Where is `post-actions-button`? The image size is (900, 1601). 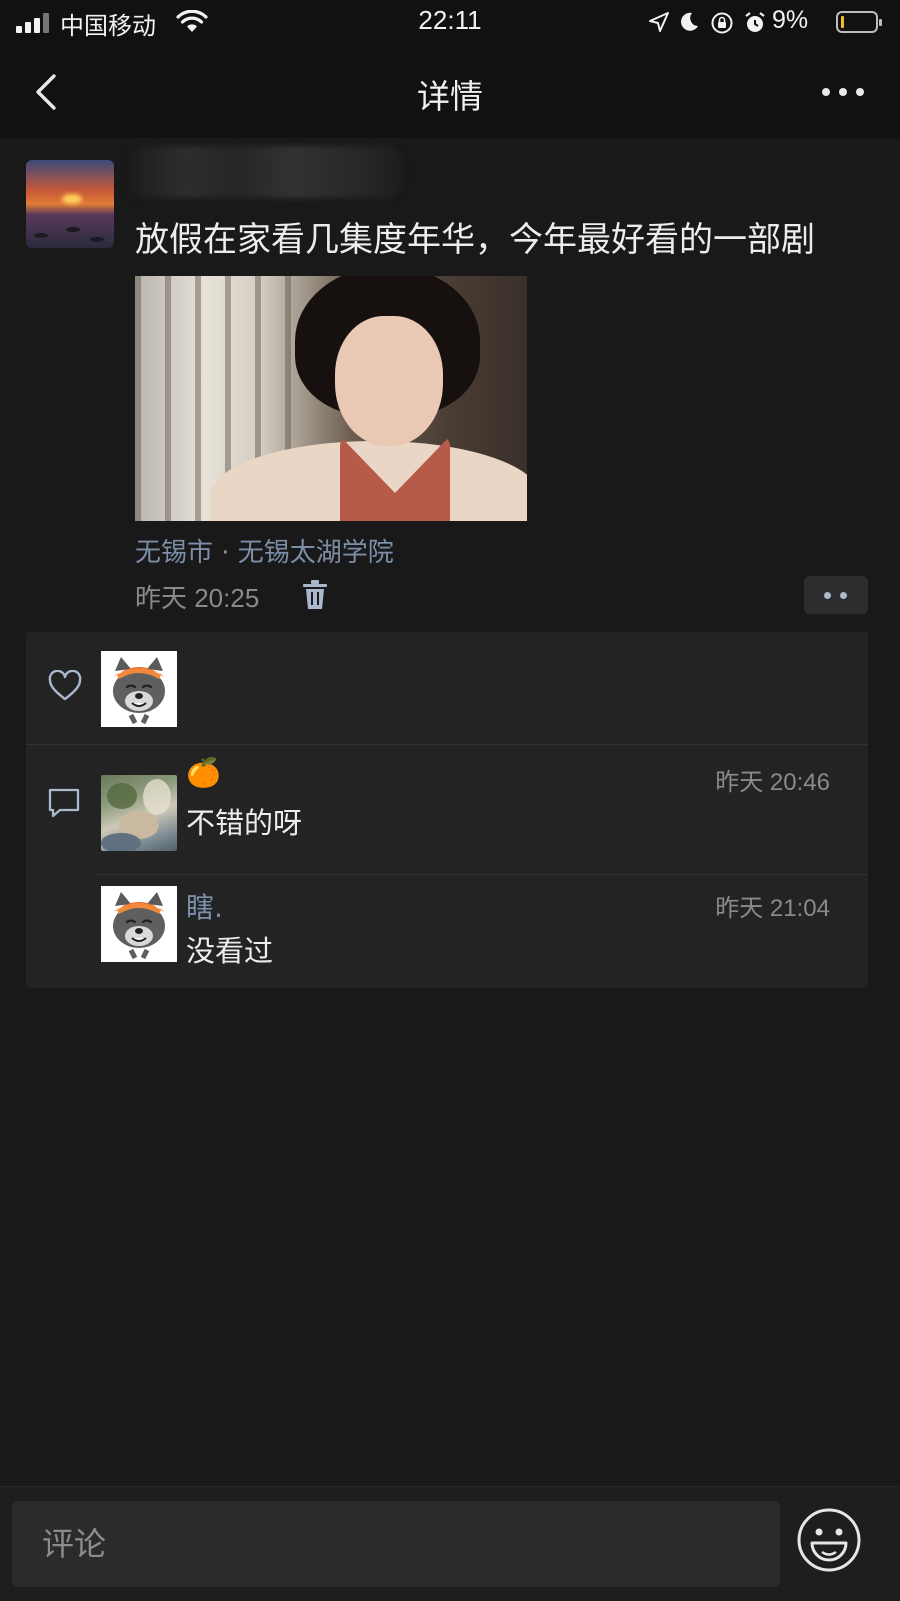
post-actions-button is located at coordinates (836, 595).